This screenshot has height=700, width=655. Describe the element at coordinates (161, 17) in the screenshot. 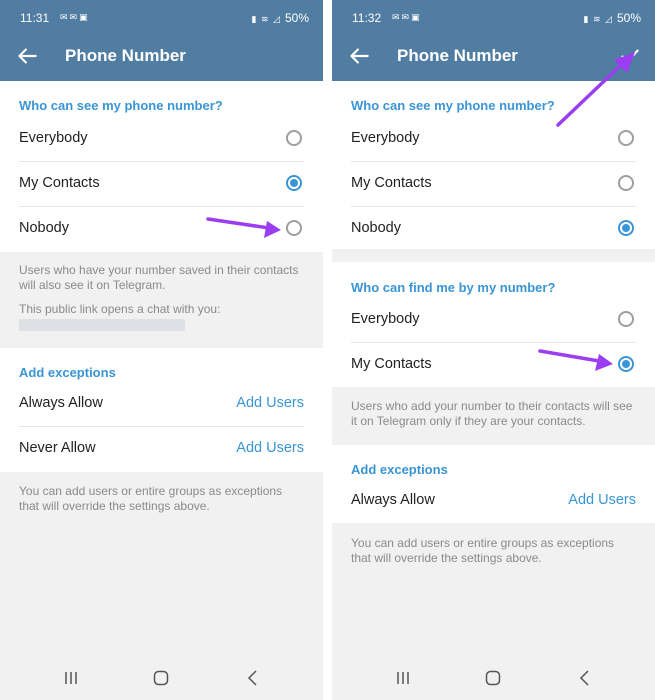

I see `status-bar: 11:31 ✉✉▣ ▮ ≋ ◿ 50%` at that location.